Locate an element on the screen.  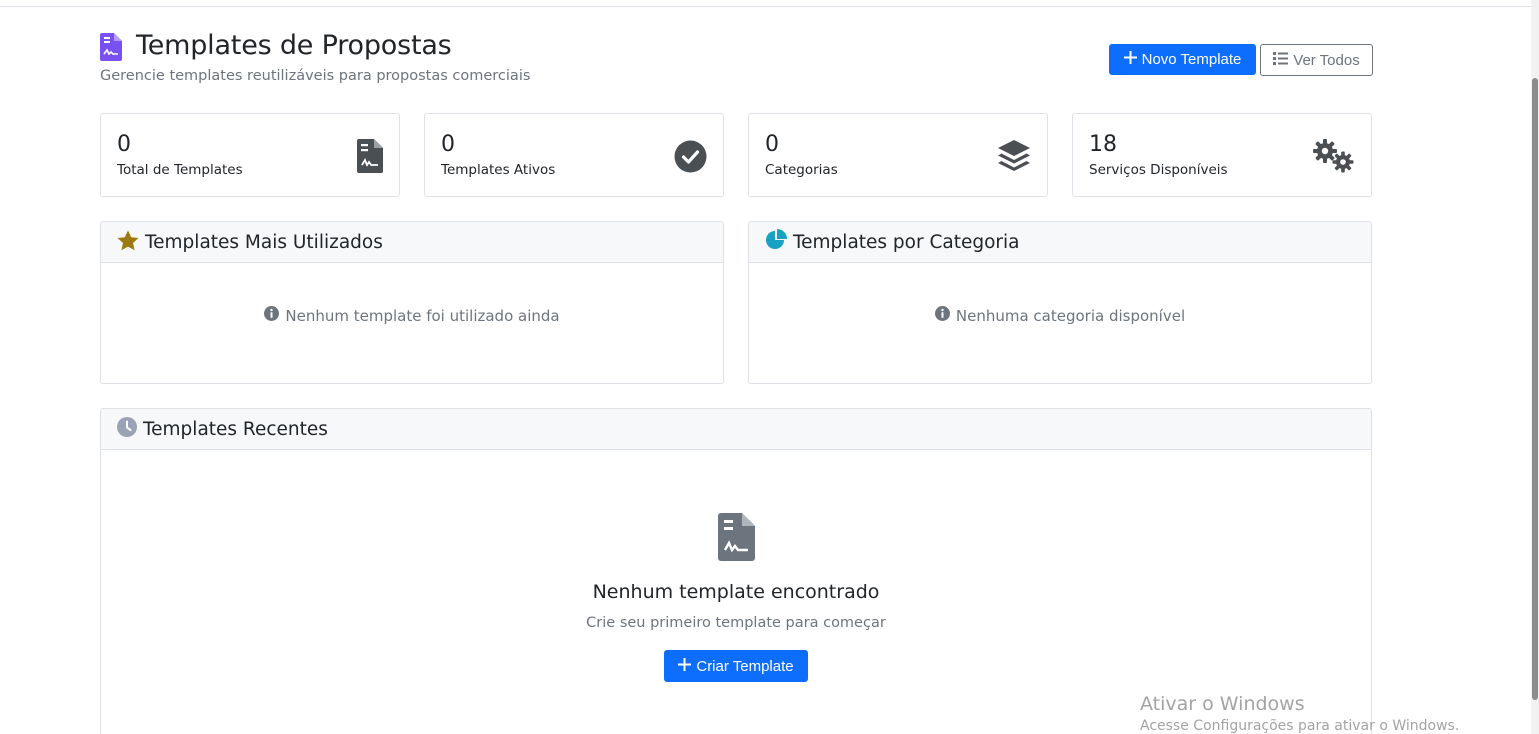
stat-label: Serviços Disponíveis is located at coordinates (1158, 170).